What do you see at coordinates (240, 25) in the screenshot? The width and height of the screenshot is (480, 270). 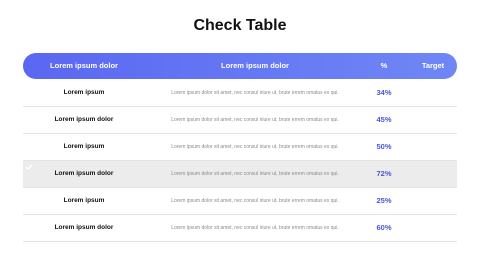 I see `page-title: Check Table` at bounding box center [240, 25].